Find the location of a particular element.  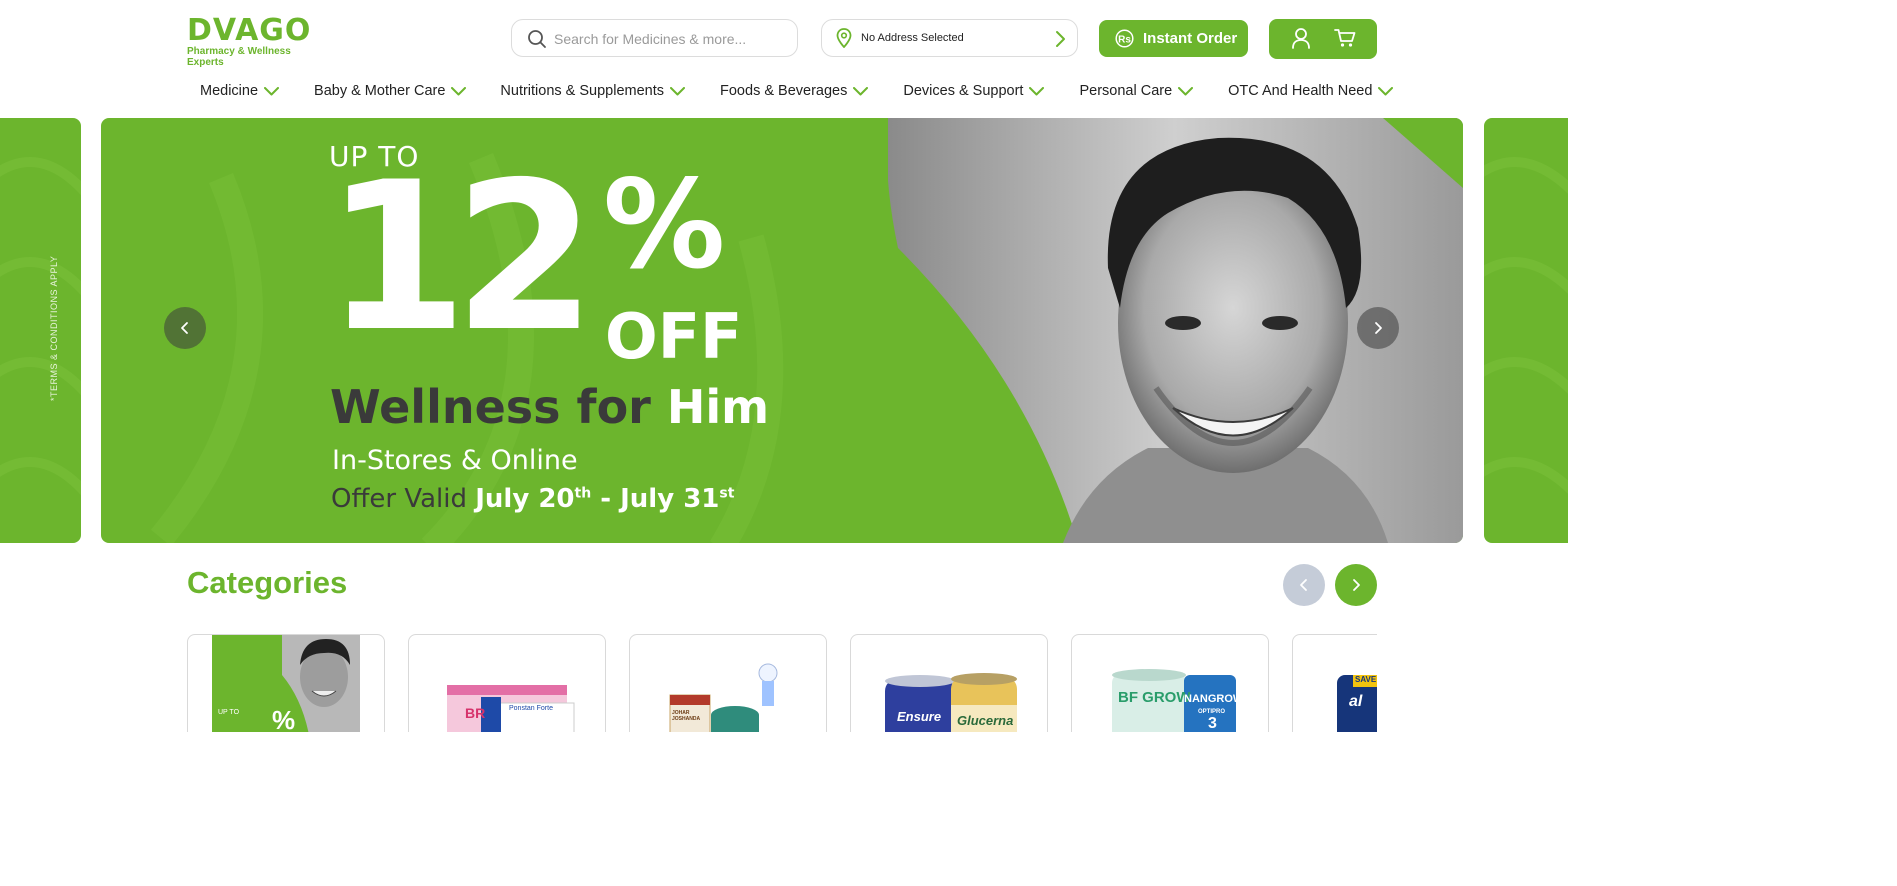

search-icon is located at coordinates (537, 39).